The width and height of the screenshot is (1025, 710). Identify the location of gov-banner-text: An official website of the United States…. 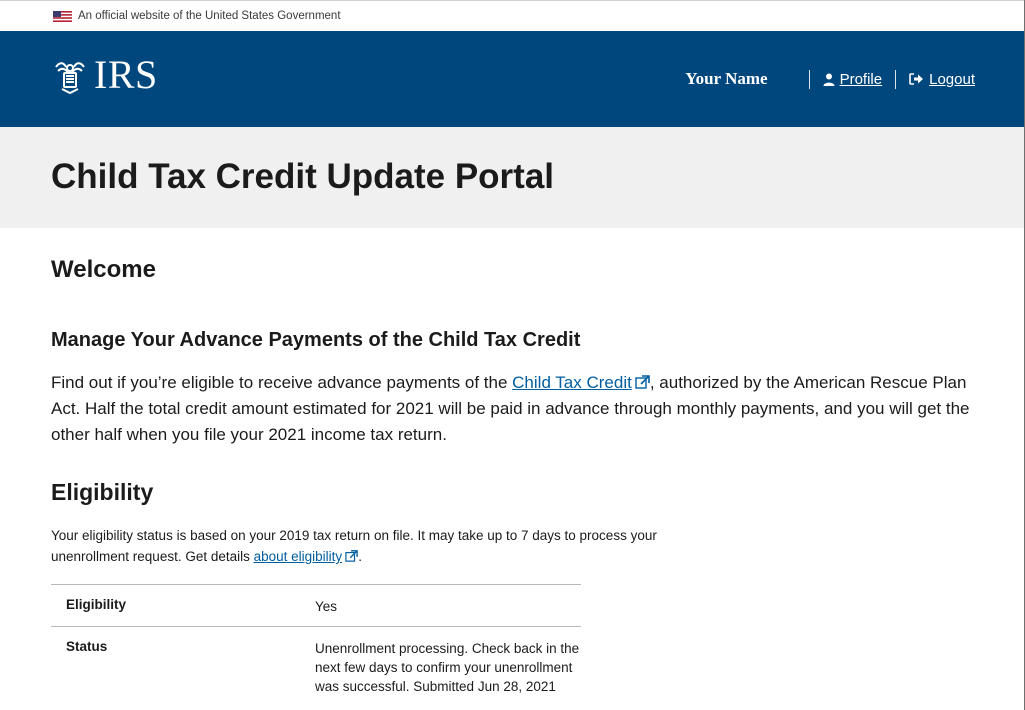
(209, 16).